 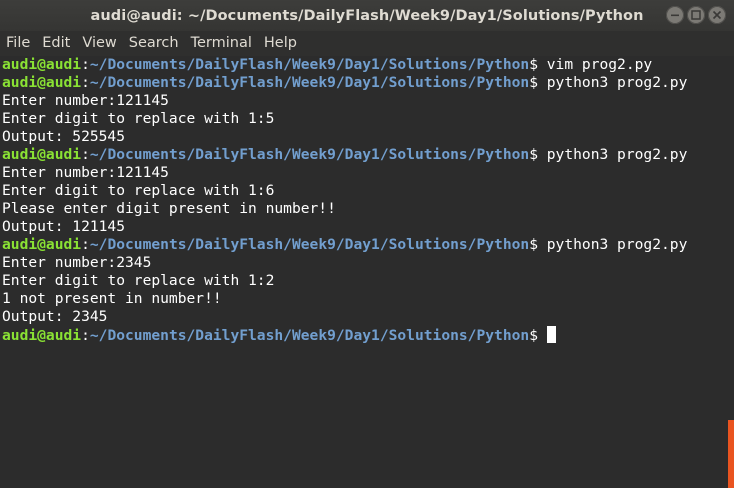 What do you see at coordinates (366, 299) in the screenshot?
I see `output-line: 1 not present in number!!` at bounding box center [366, 299].